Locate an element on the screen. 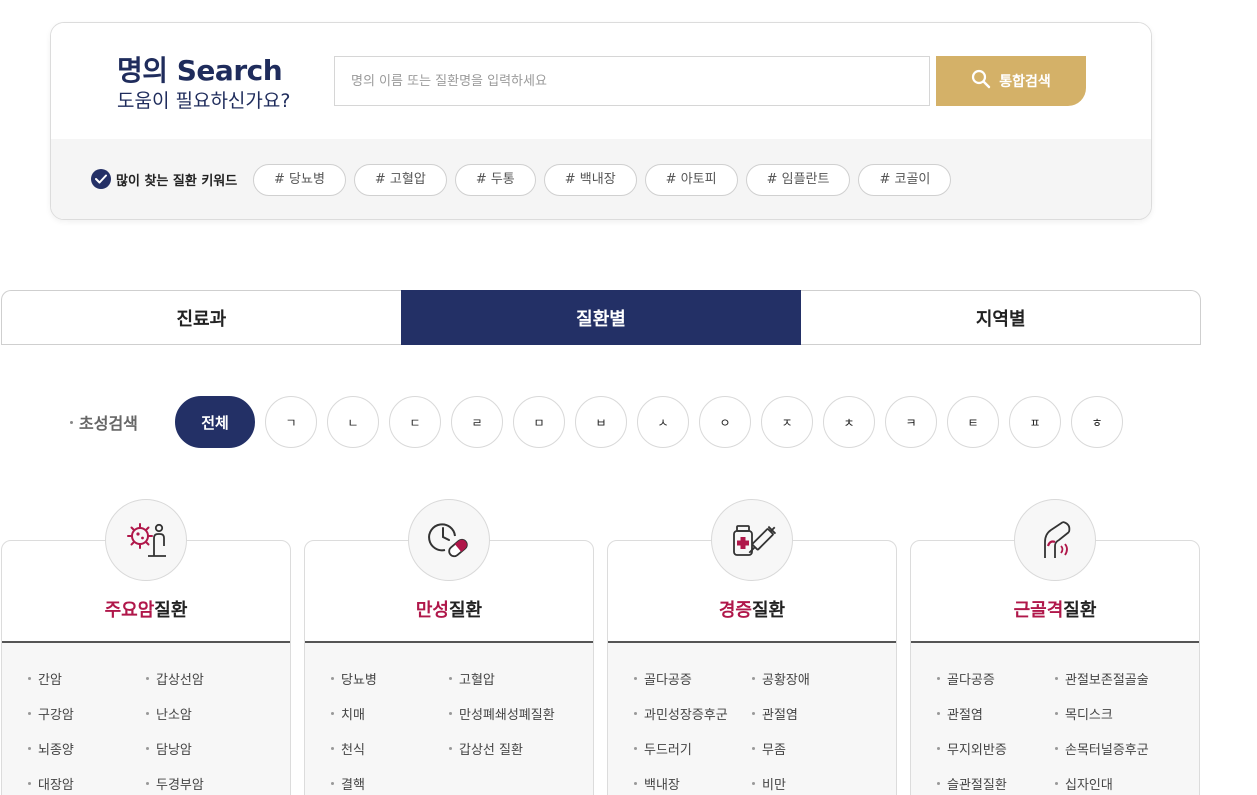 The width and height of the screenshot is (1257, 795). disease-item: 손목터널증후군 is located at coordinates (1125, 748).